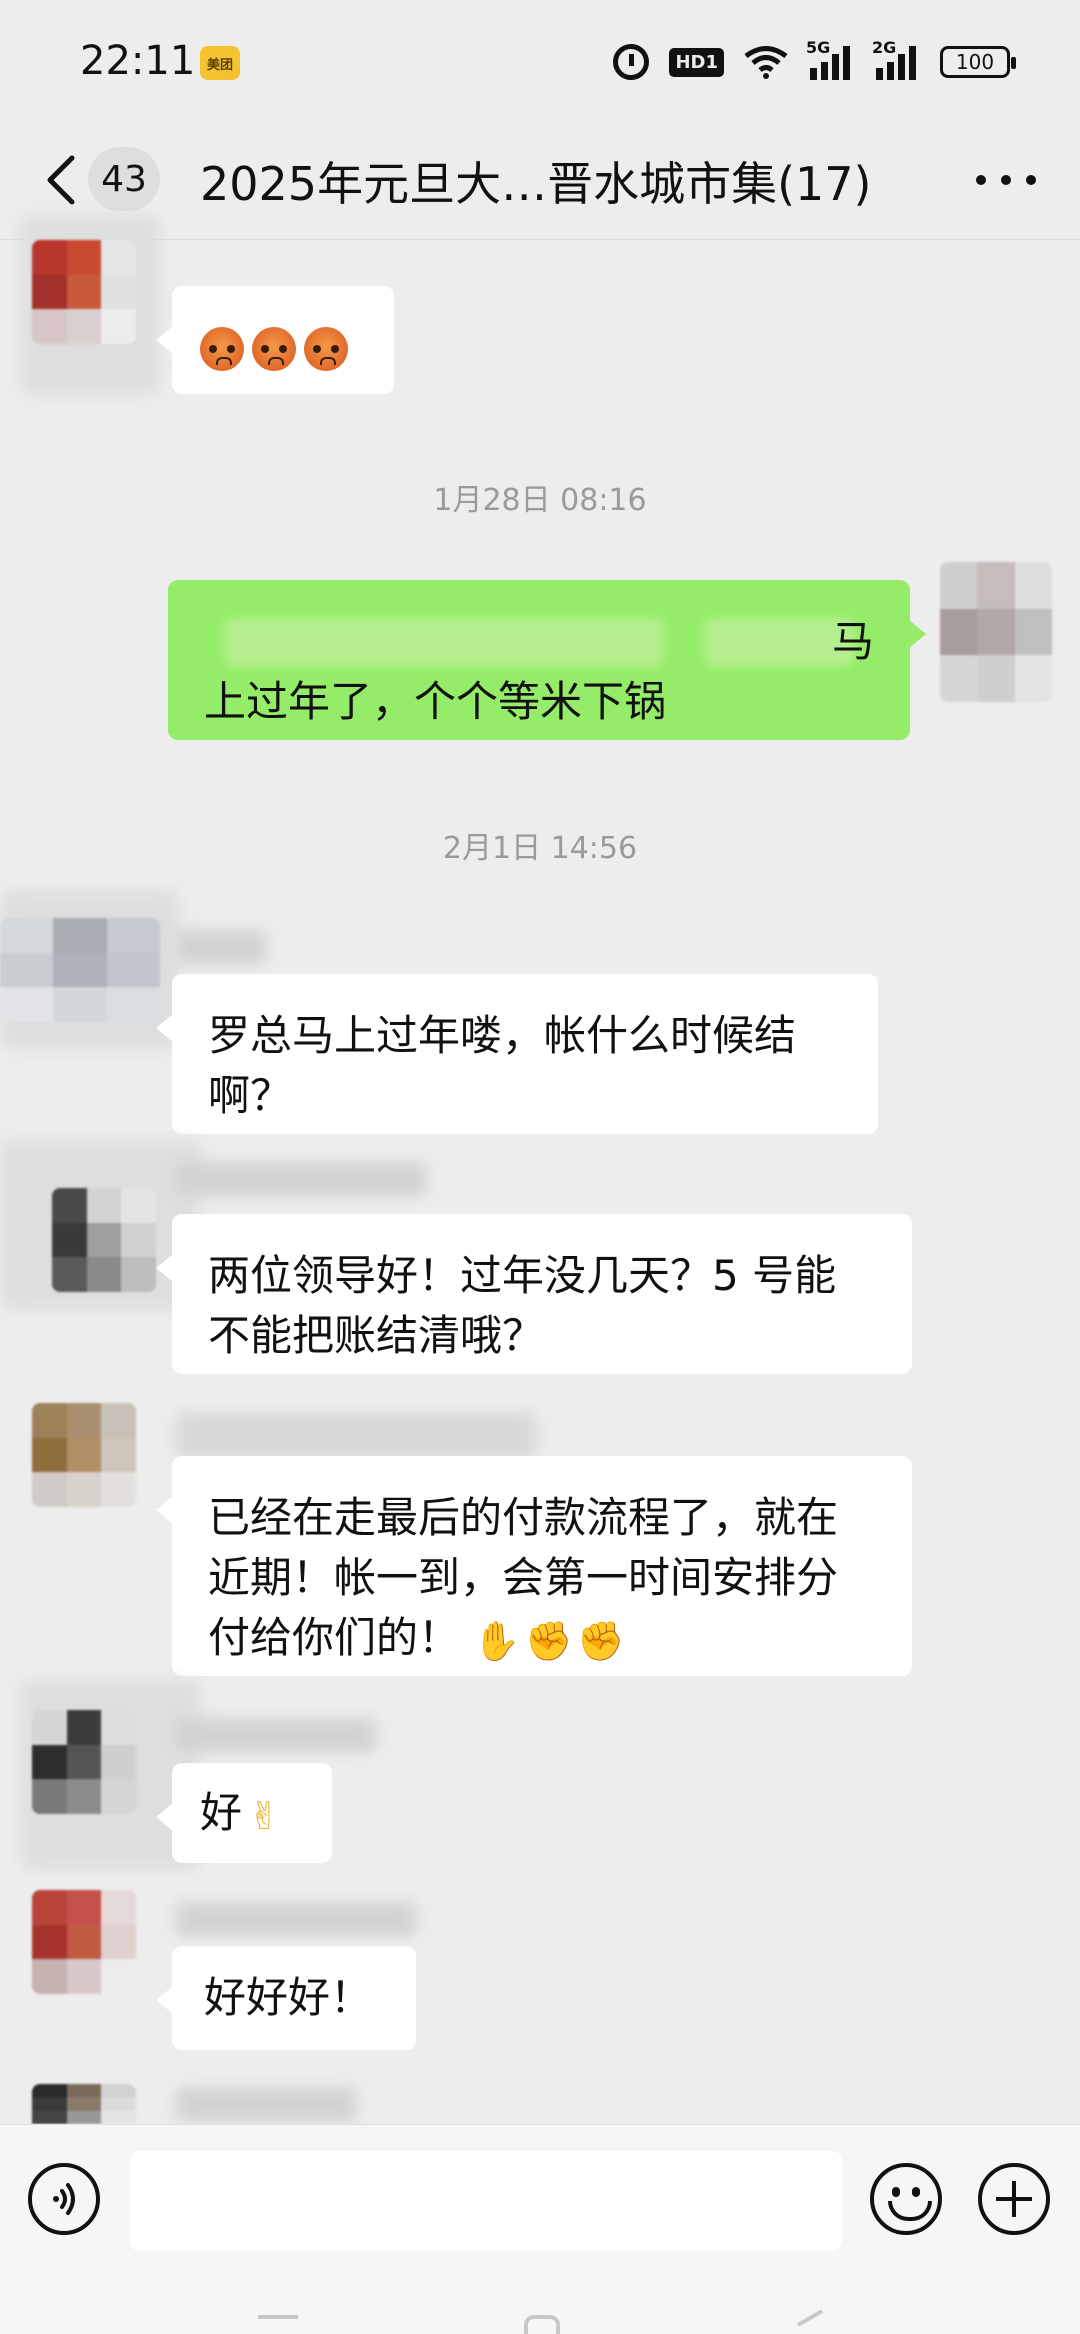  What do you see at coordinates (540, 848) in the screenshot?
I see `timestamp: 2月1日 14:56` at bounding box center [540, 848].